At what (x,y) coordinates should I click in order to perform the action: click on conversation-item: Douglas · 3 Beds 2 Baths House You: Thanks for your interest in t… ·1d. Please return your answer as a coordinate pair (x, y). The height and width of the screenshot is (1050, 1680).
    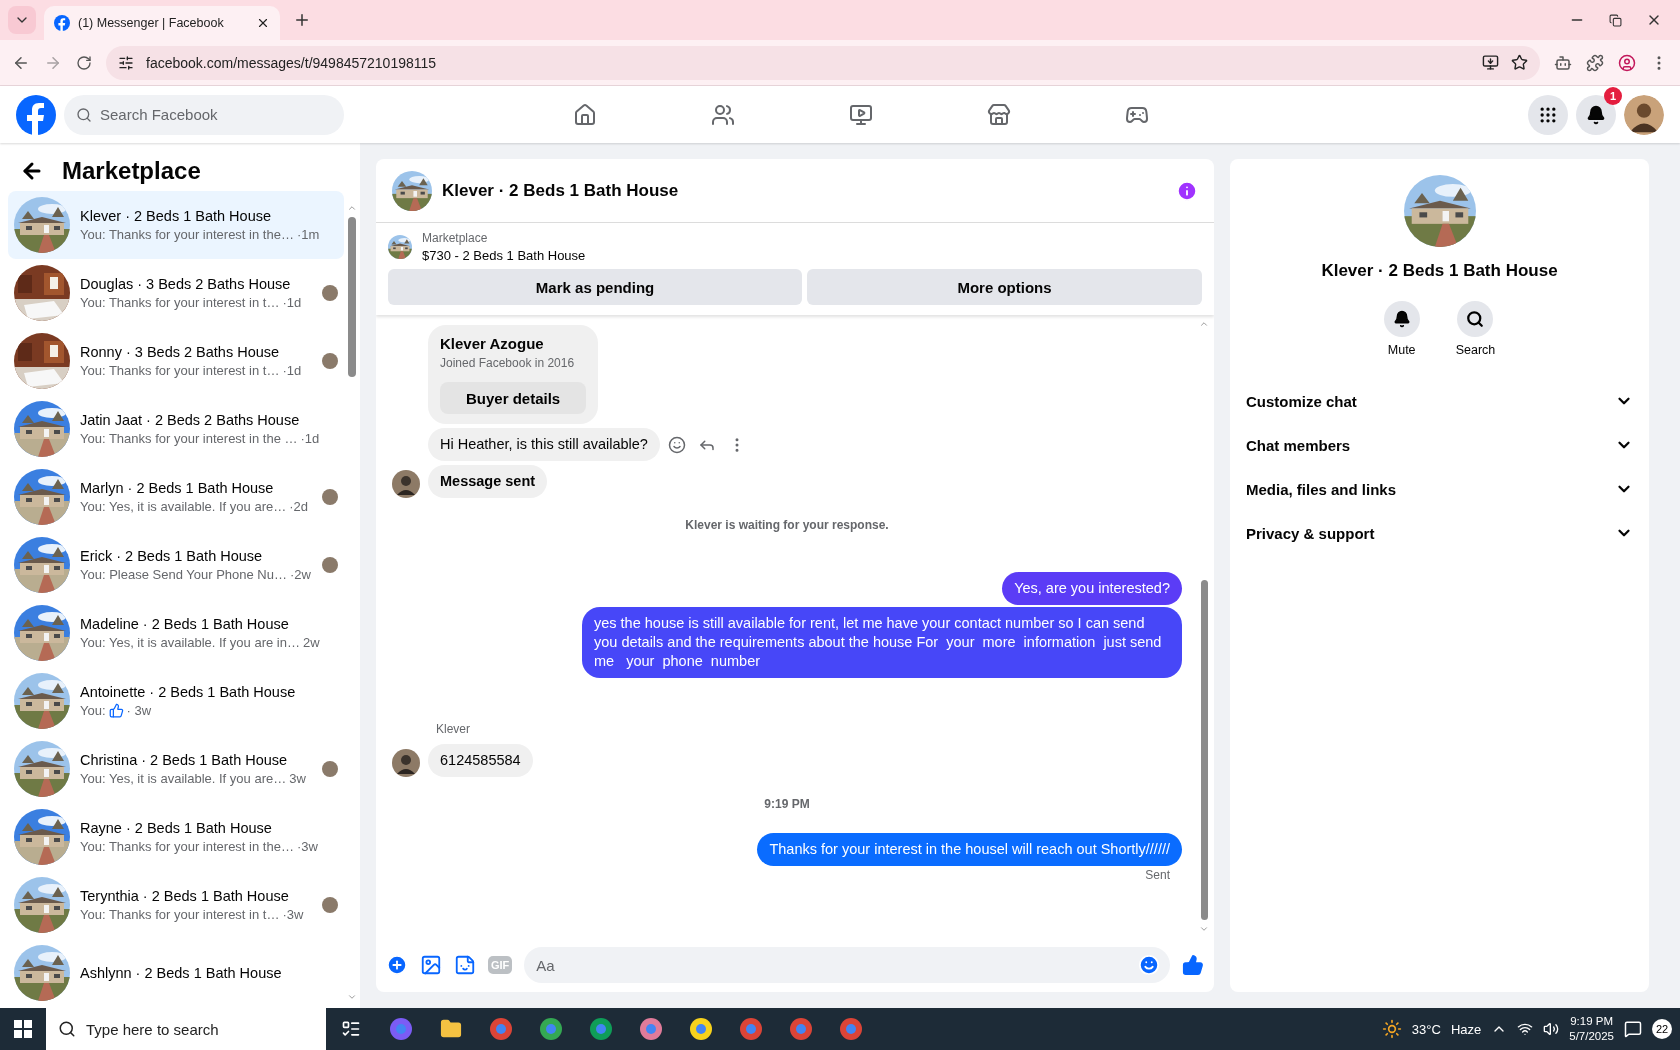
    Looking at the image, I should click on (176, 293).